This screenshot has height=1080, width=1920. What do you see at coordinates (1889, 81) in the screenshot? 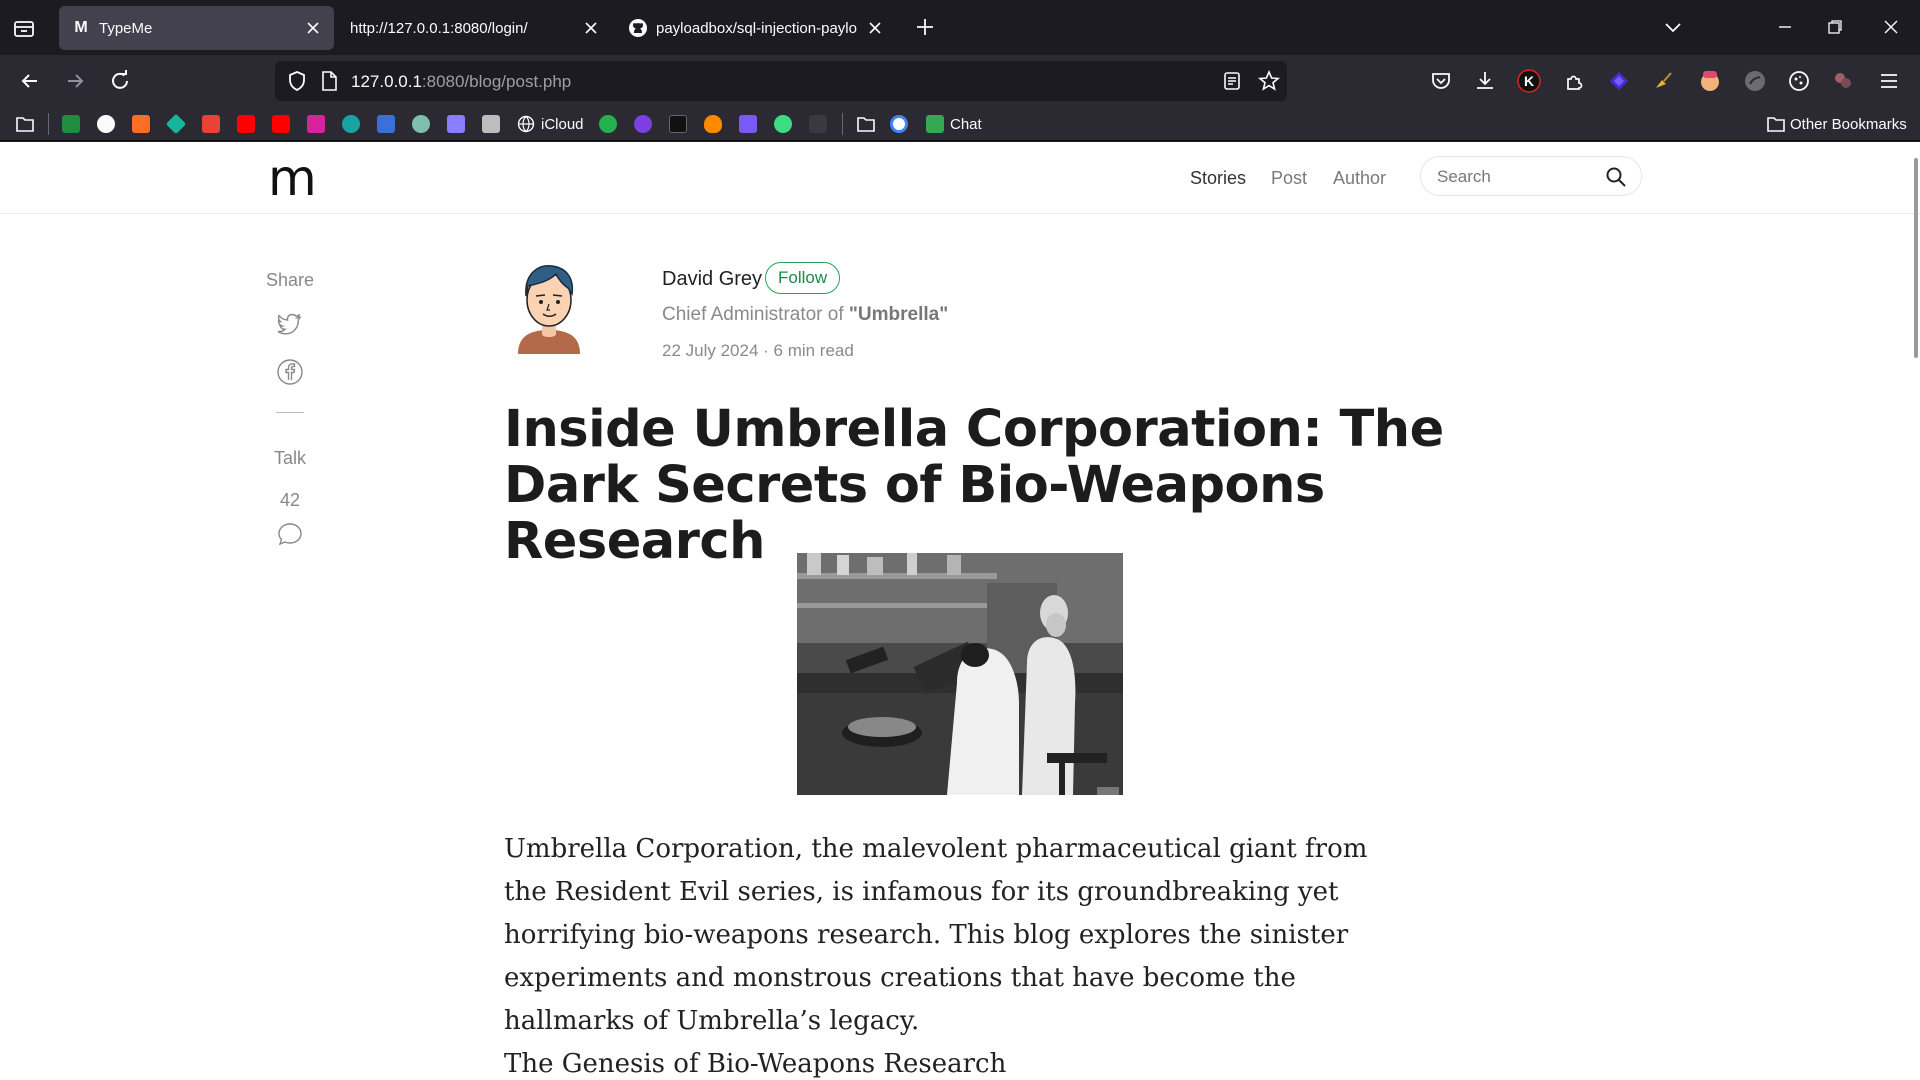
I see `menu-icon` at bounding box center [1889, 81].